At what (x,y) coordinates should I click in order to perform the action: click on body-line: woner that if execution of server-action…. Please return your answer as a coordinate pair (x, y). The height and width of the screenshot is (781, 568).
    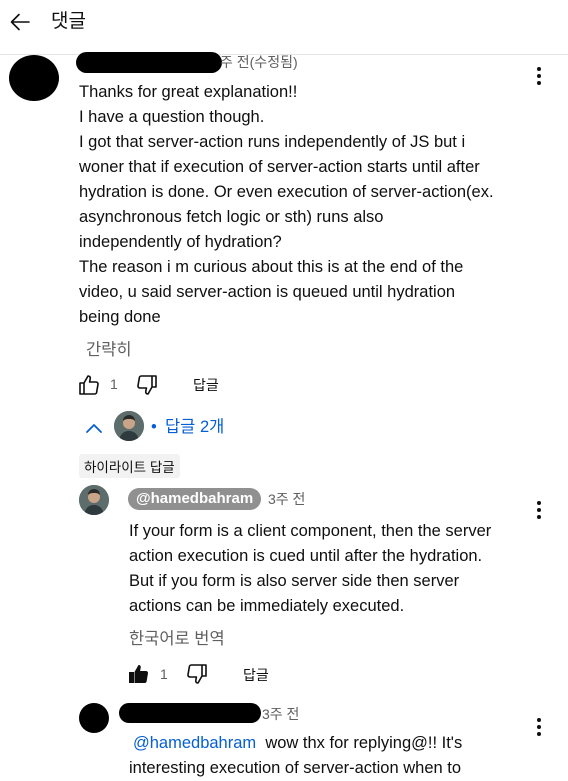
    Looking at the image, I should click on (279, 167).